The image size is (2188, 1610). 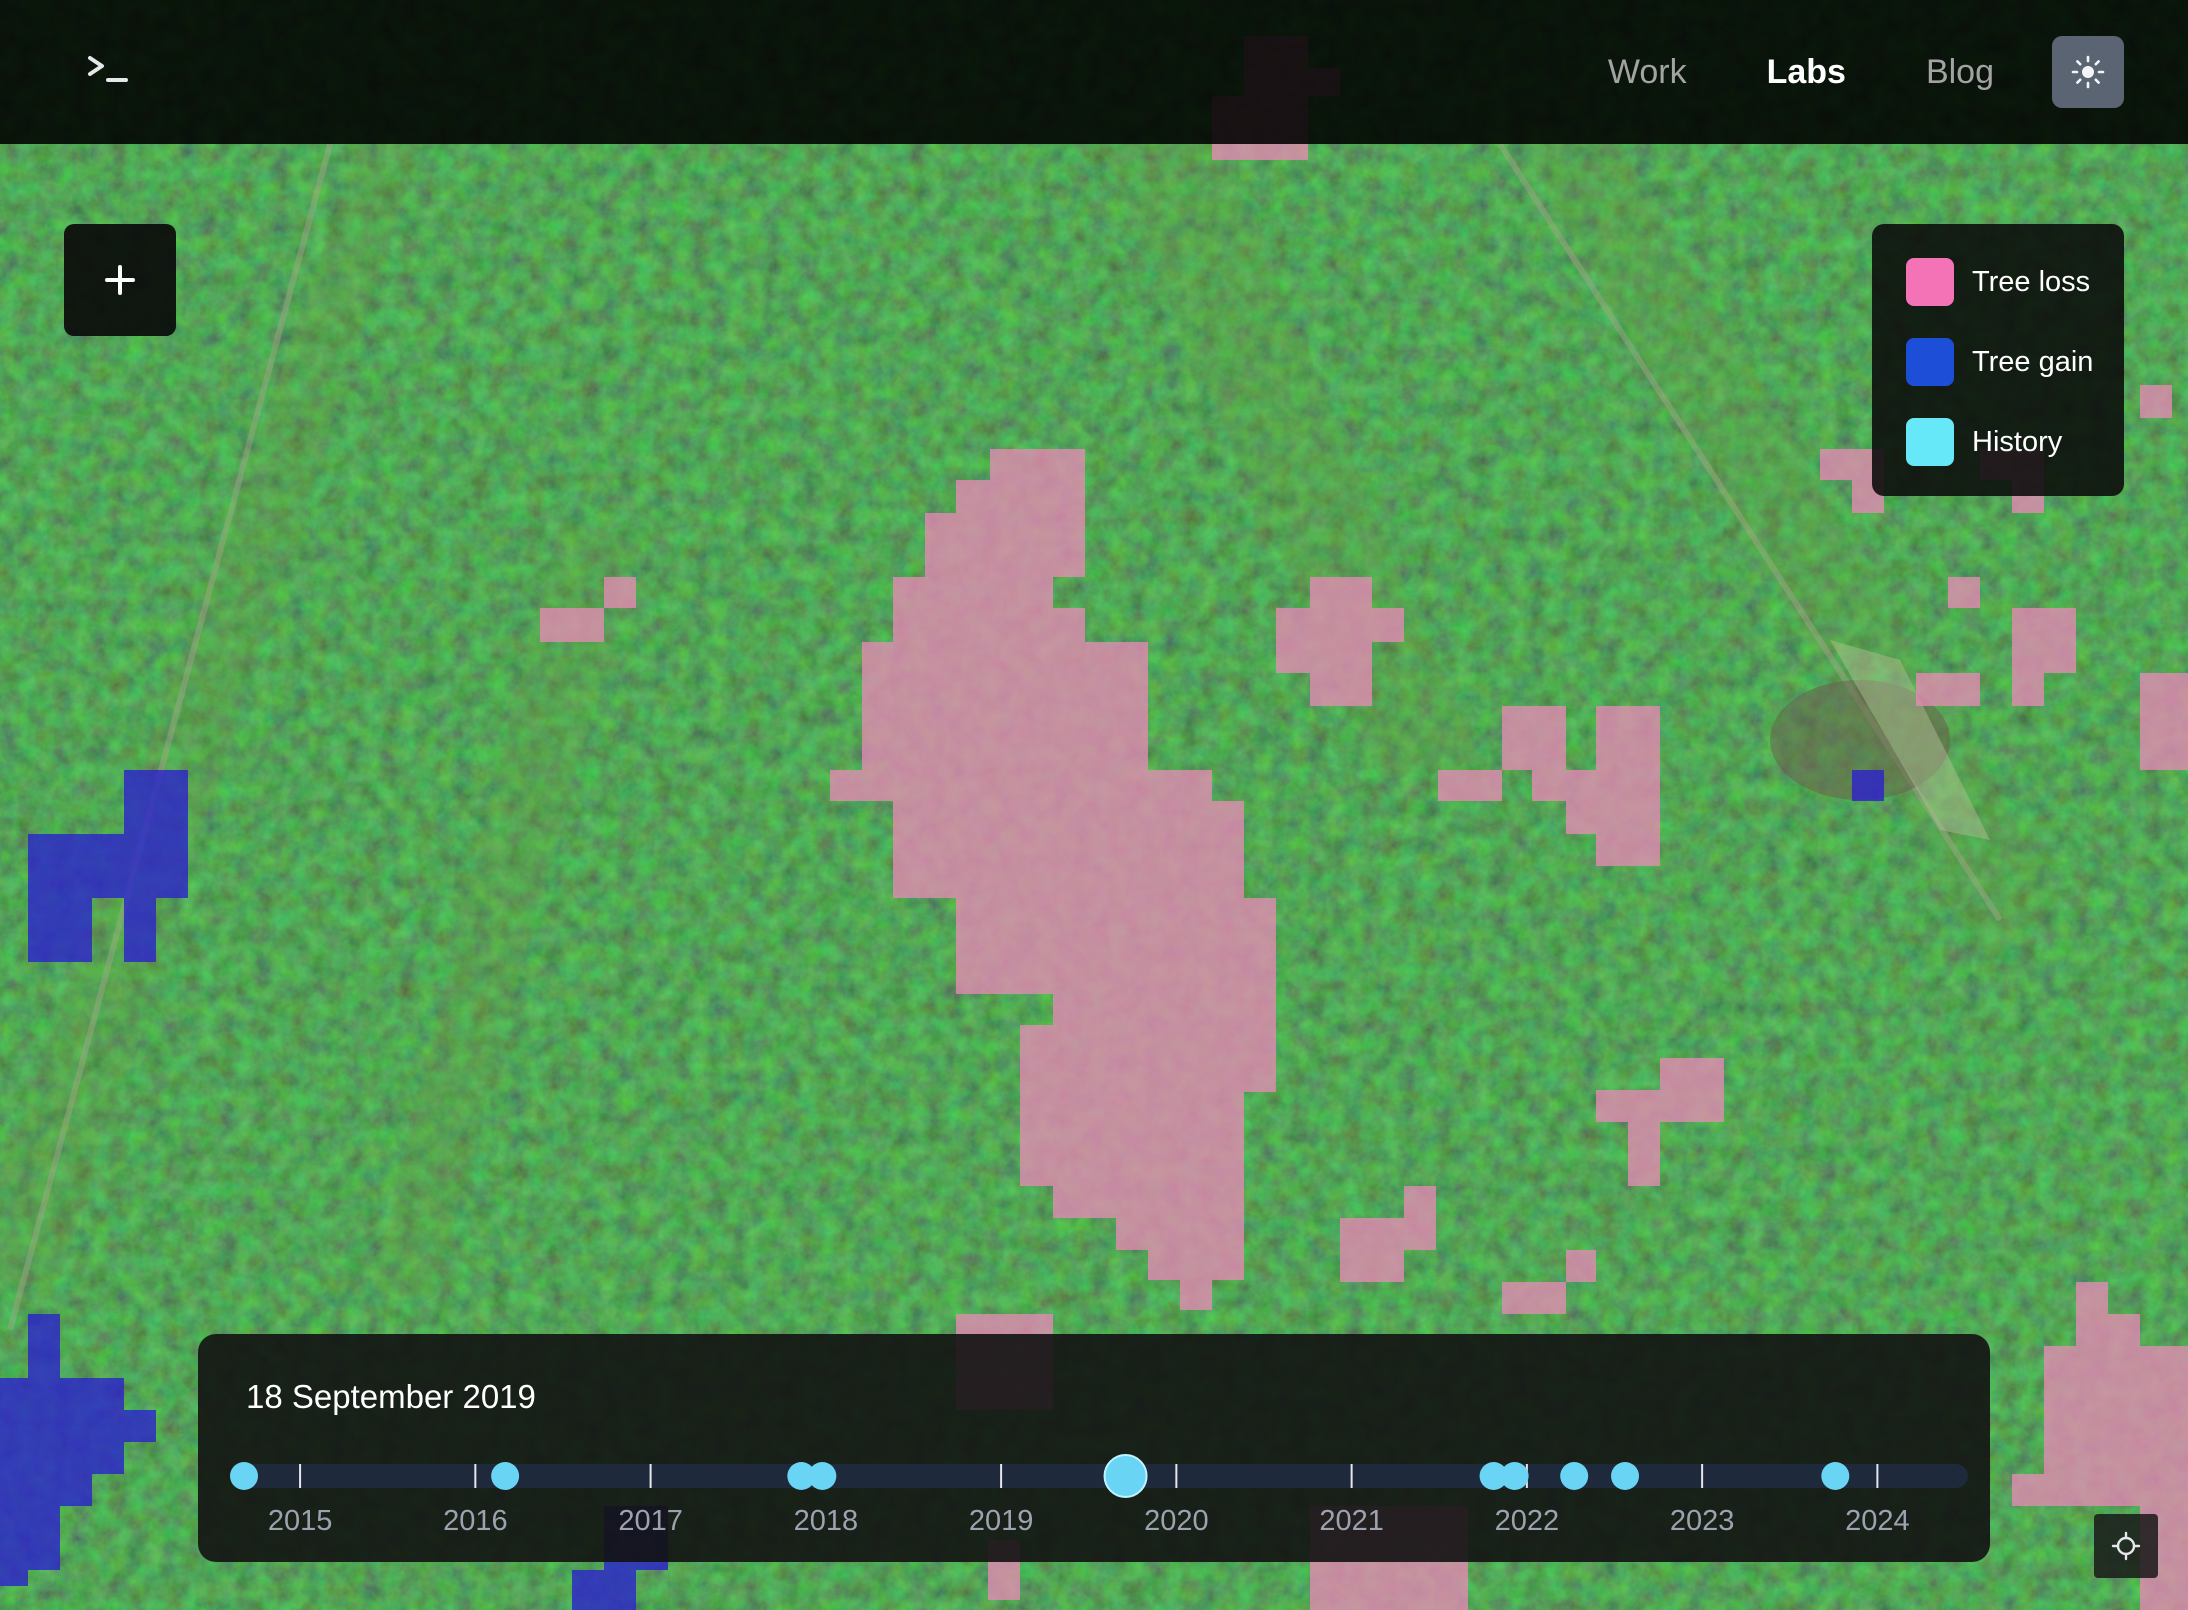 What do you see at coordinates (2017, 441) in the screenshot?
I see `legend-label: History` at bounding box center [2017, 441].